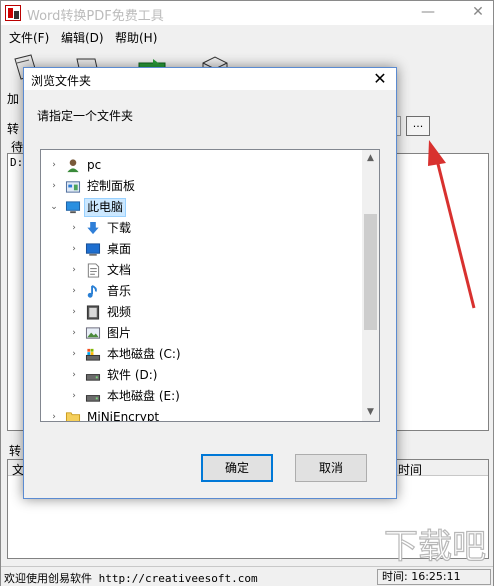 The height and width of the screenshot is (586, 494). Describe the element at coordinates (95, 16) in the screenshot. I see `window-title: Word转换PDF免费工具` at that location.